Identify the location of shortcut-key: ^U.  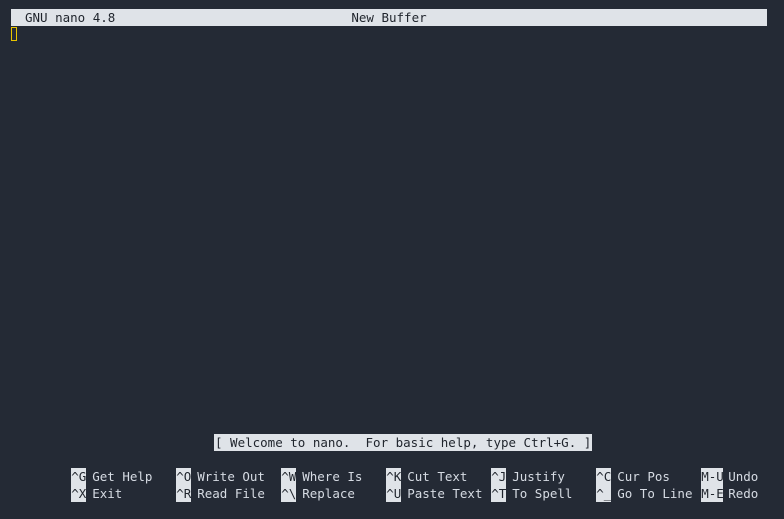
(394, 493).